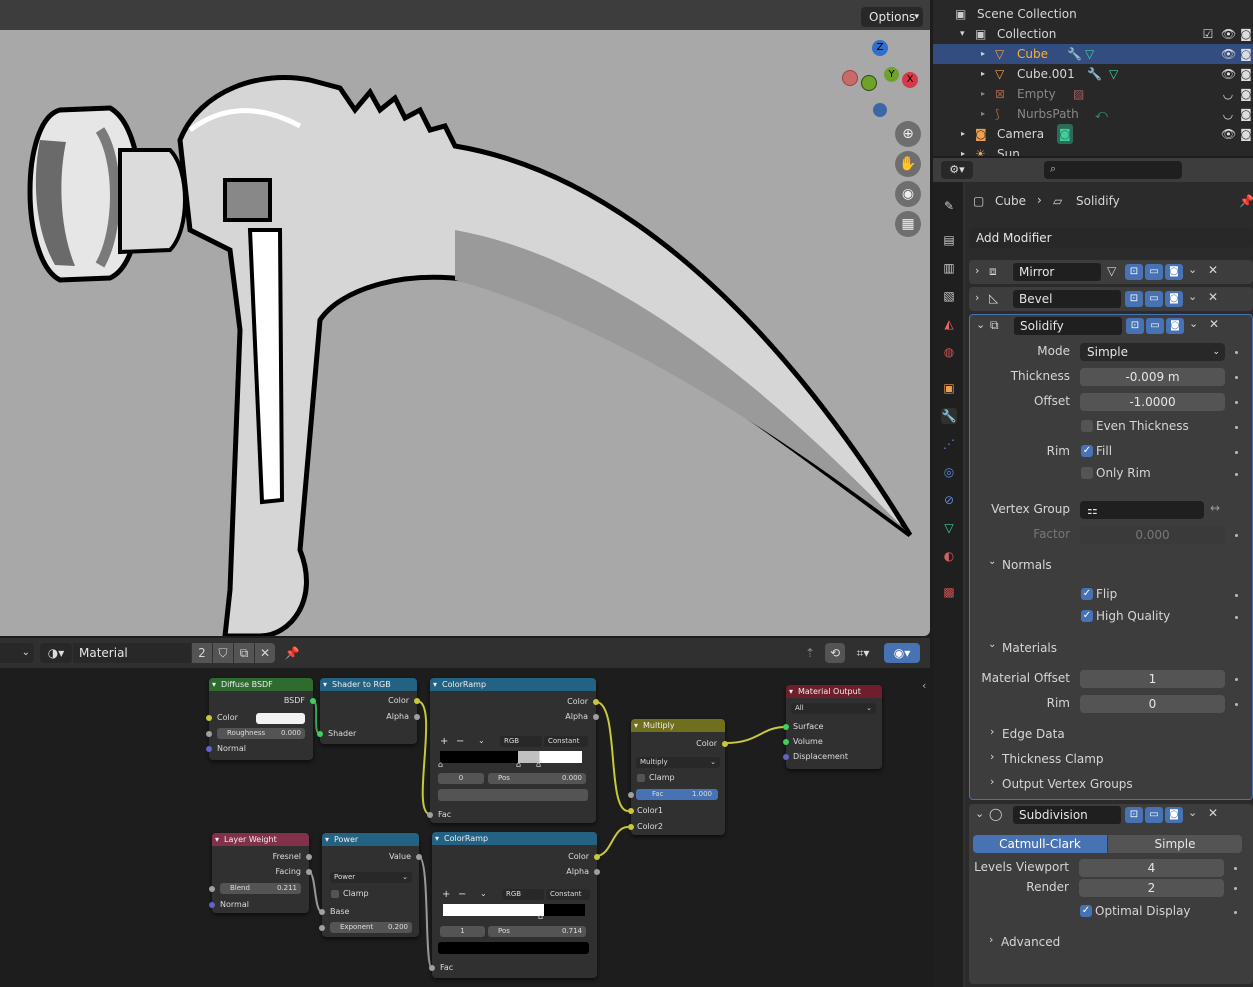 The height and width of the screenshot is (987, 1253). Describe the element at coordinates (1068, 326) in the screenshot. I see `modifier-name-field: Solidify` at that location.